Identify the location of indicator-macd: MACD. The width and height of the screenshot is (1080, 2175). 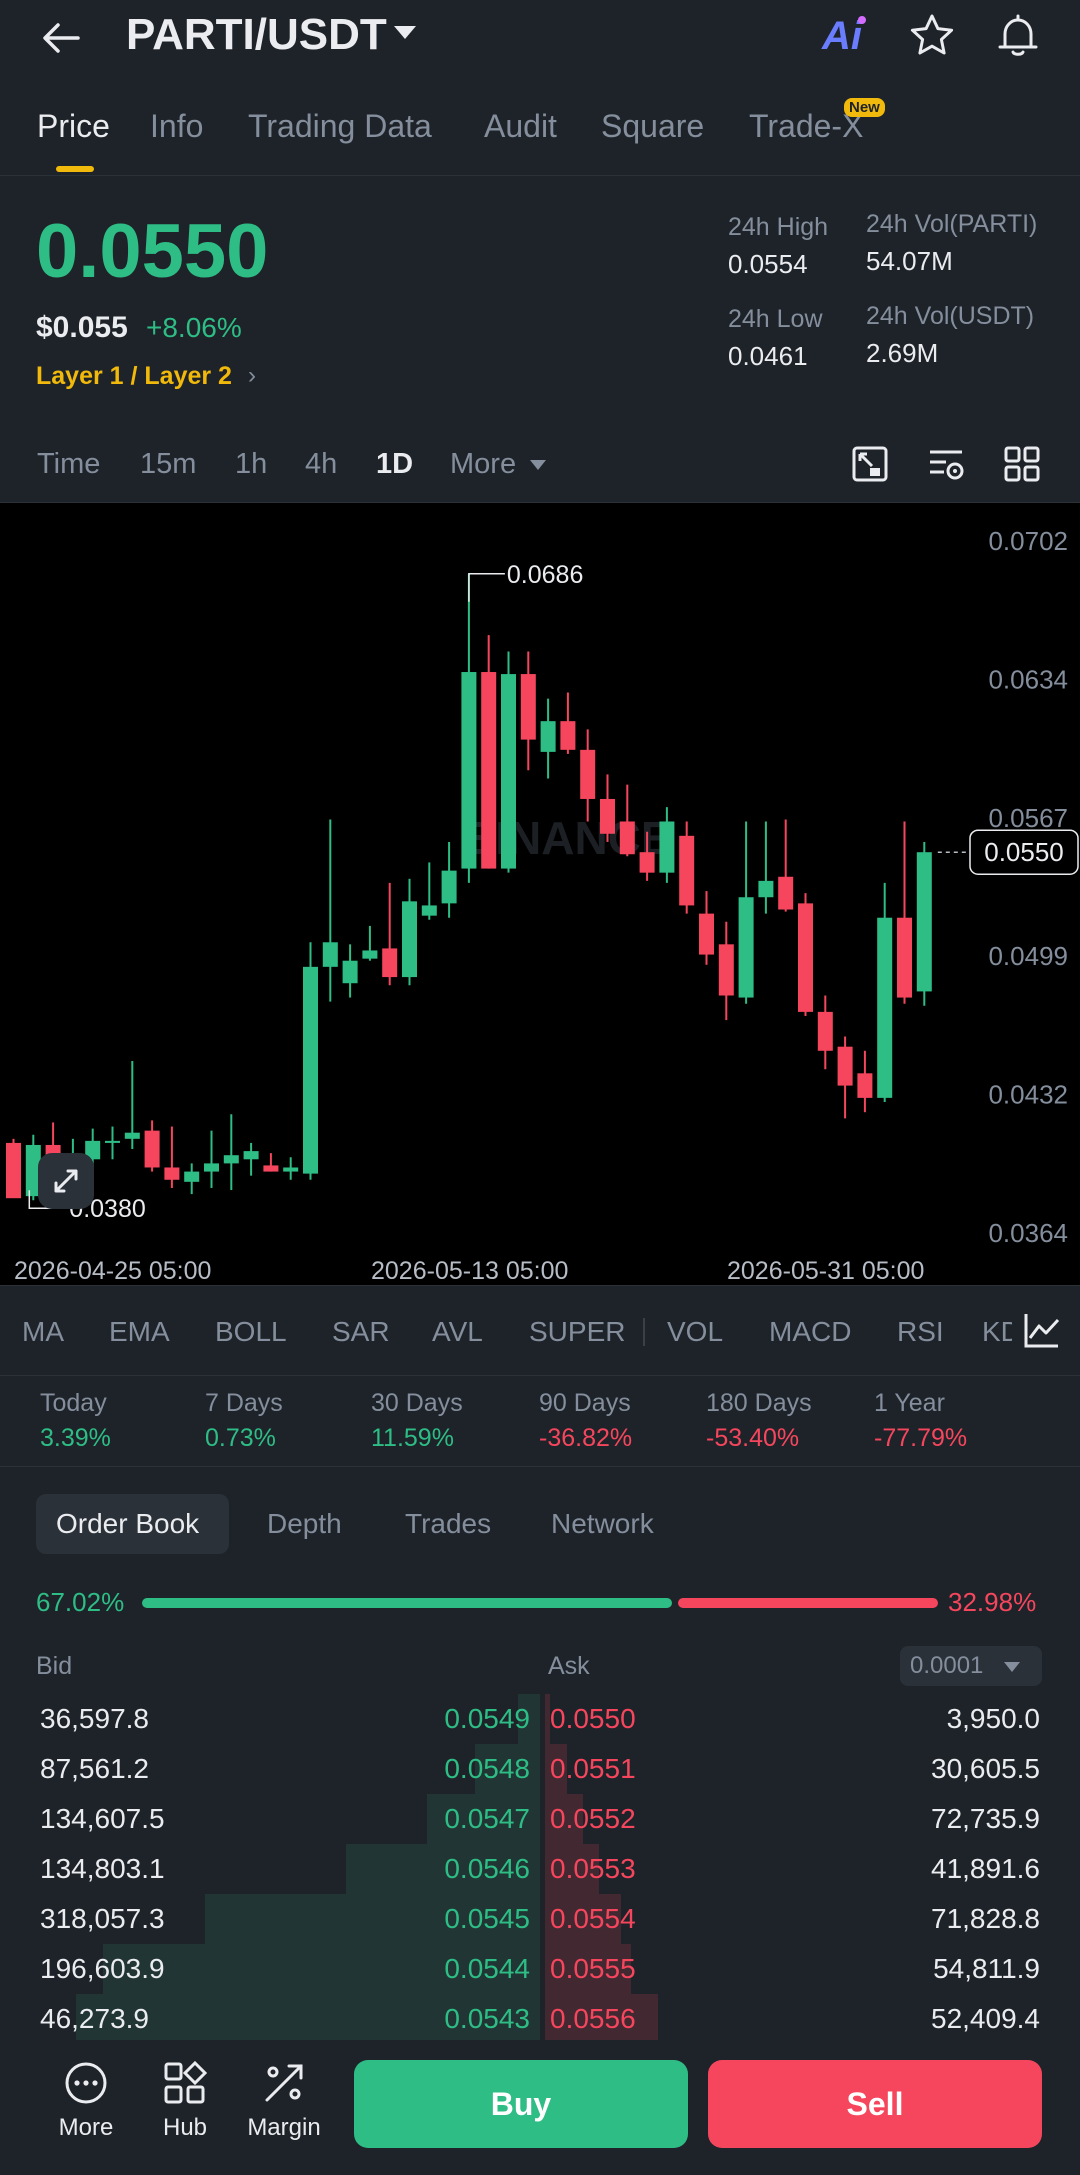
(810, 1332).